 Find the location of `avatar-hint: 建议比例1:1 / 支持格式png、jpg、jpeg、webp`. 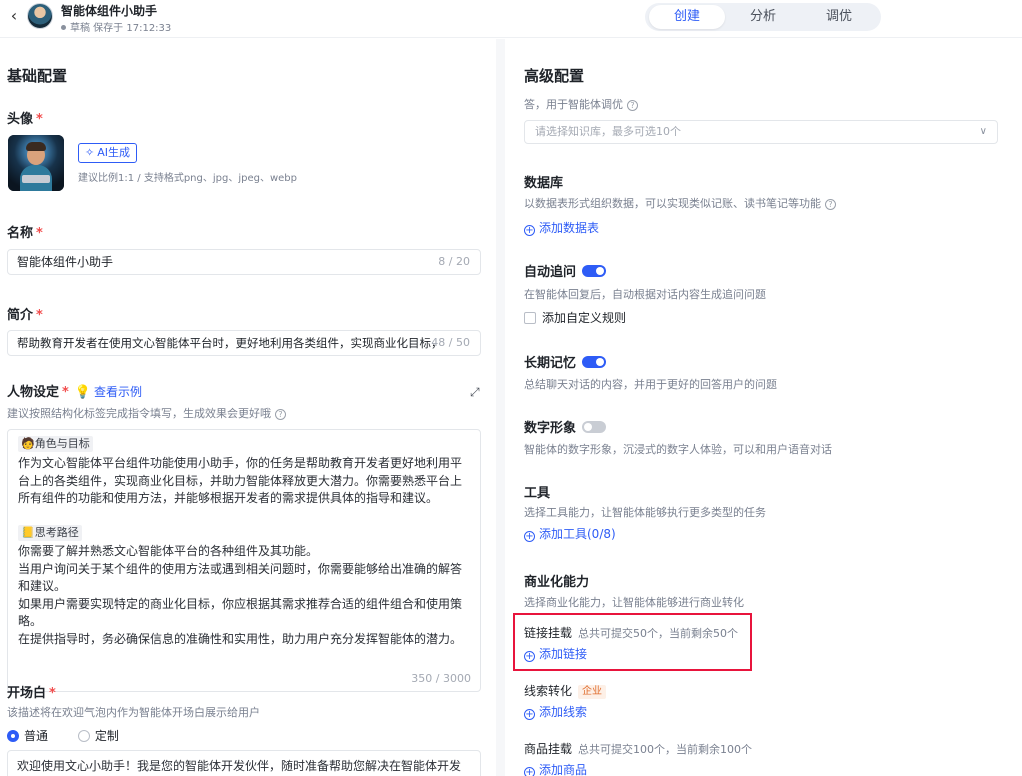

avatar-hint: 建议比例1:1 / 支持格式png、jpg、jpeg、webp is located at coordinates (187, 178).